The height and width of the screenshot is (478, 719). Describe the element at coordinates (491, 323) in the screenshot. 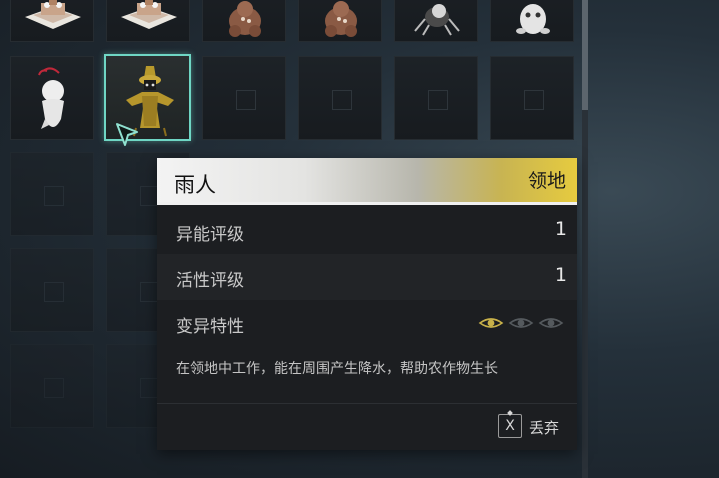

I see `eye-active-icon` at that location.